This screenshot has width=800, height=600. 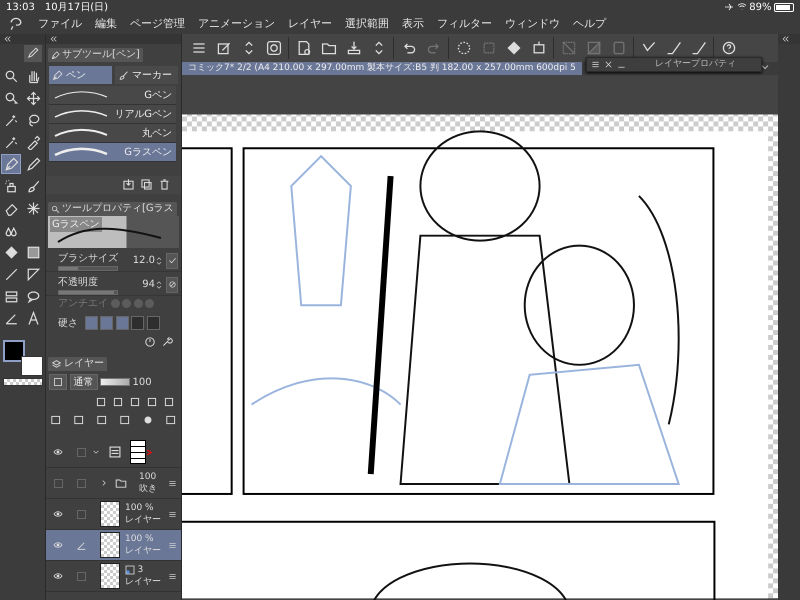 What do you see at coordinates (143, 261) in the screenshot?
I see `param-value: 12.0` at bounding box center [143, 261].